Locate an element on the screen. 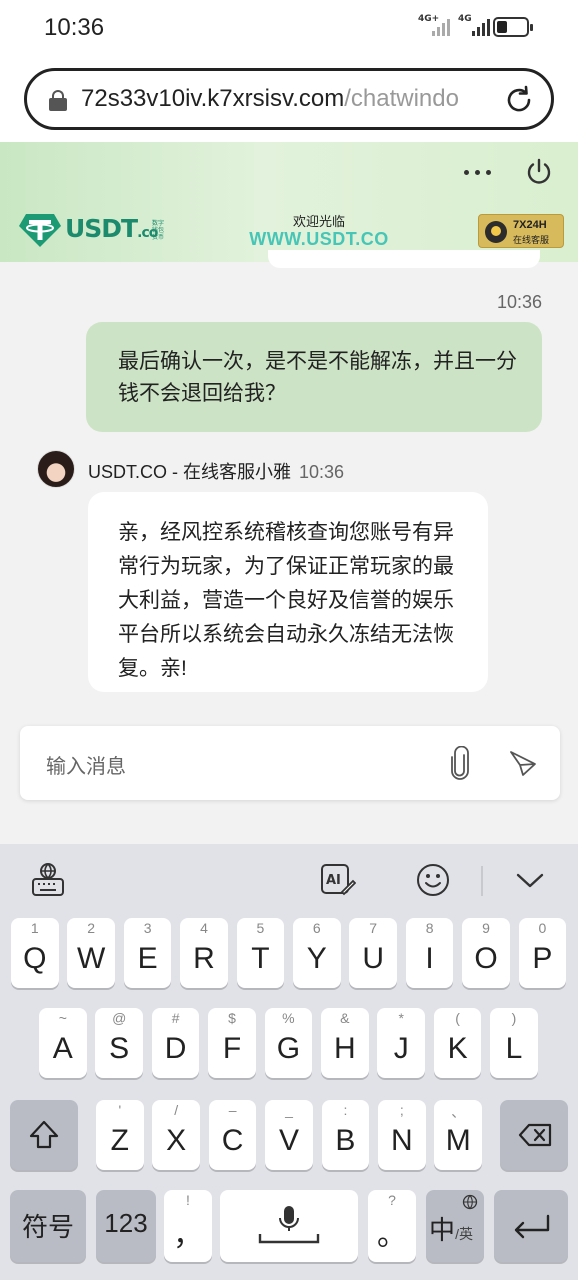 This screenshot has height=1280, width=578. key-label: N is located at coordinates (401, 1140).